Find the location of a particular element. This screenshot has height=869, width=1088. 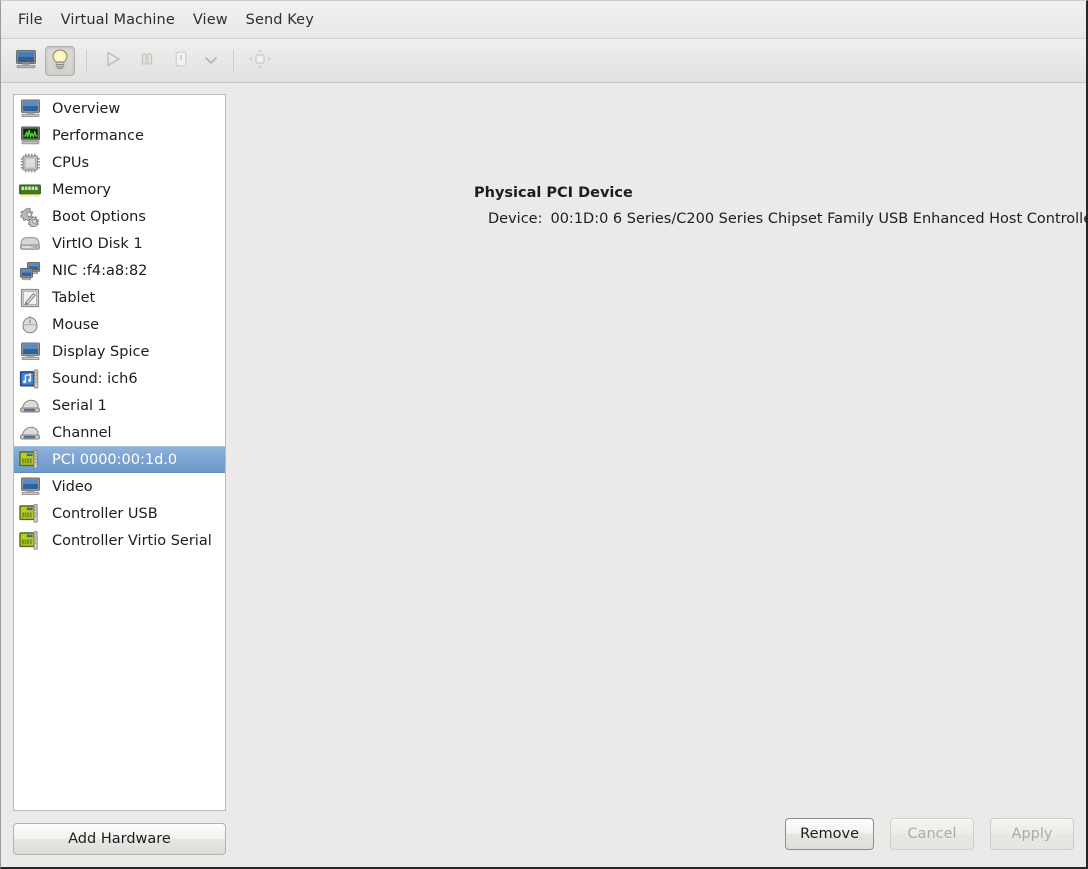

sidebar-item-controller-usb: Controller USB is located at coordinates (119, 513).